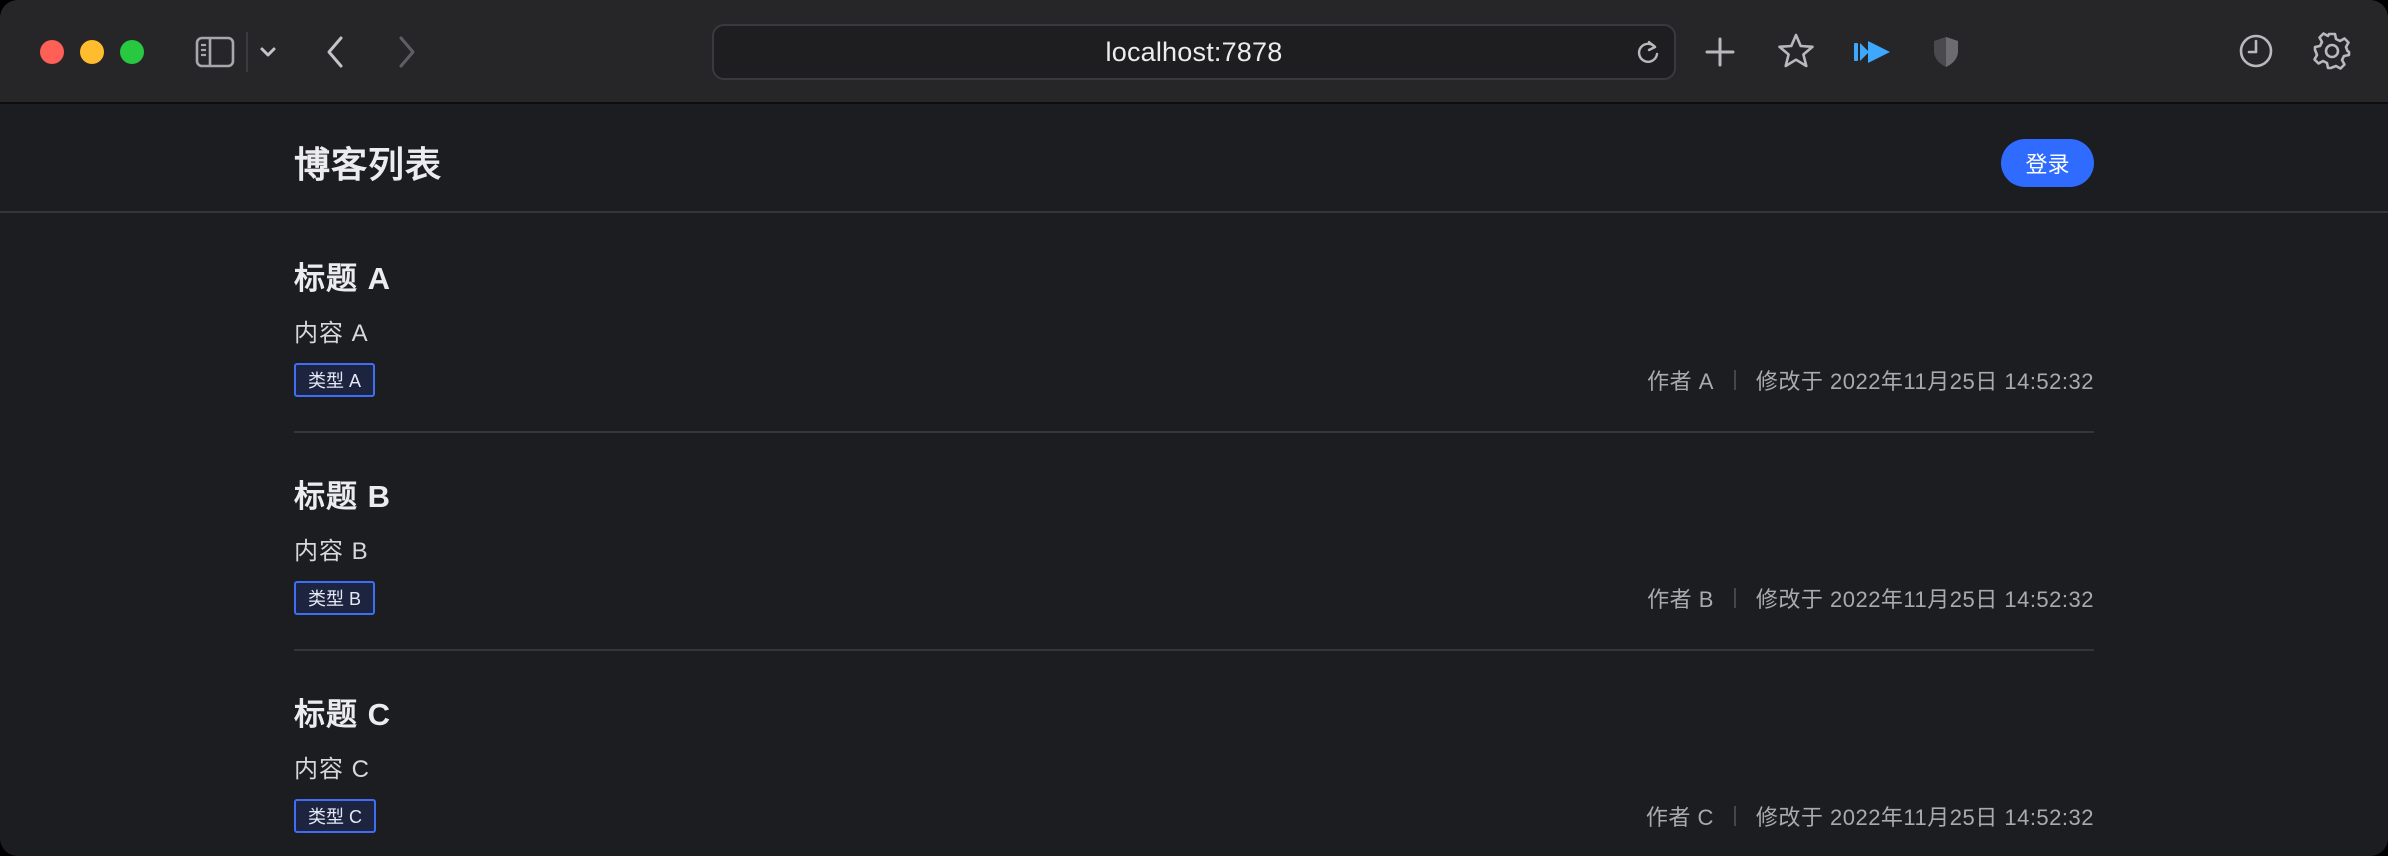 The height and width of the screenshot is (856, 2388). What do you see at coordinates (335, 52) in the screenshot?
I see `back-arrow-icon` at bounding box center [335, 52].